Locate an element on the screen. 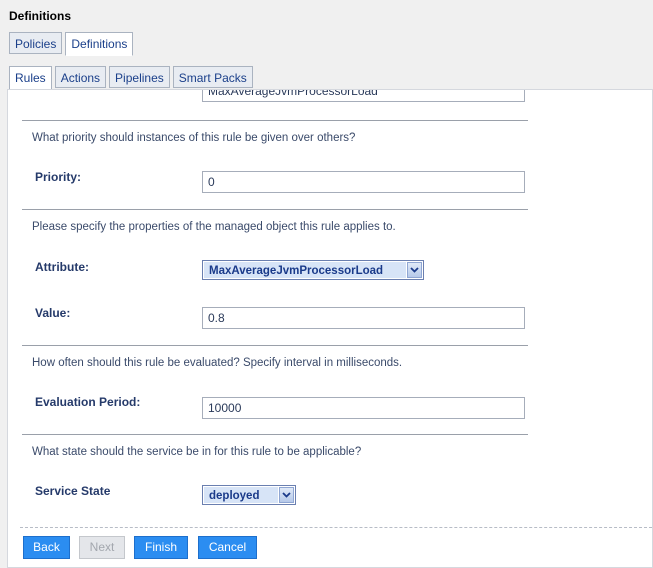 Image resolution: width=653 pixels, height=568 pixels. priority-label: Priority: is located at coordinates (58, 177).